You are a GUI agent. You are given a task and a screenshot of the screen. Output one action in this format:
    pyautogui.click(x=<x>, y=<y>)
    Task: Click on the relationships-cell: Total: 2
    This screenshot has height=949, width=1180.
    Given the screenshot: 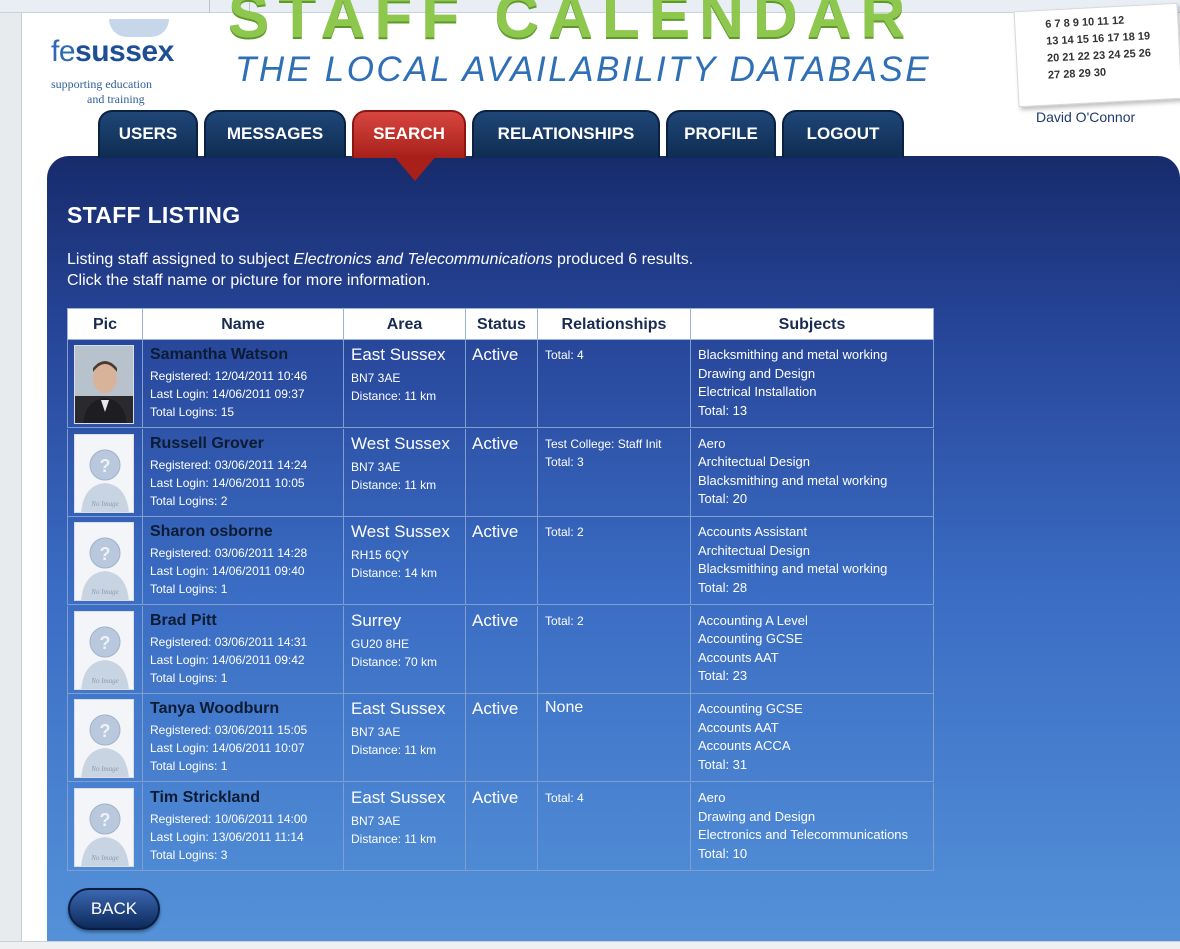 What is the action you would take?
    pyautogui.click(x=614, y=561)
    